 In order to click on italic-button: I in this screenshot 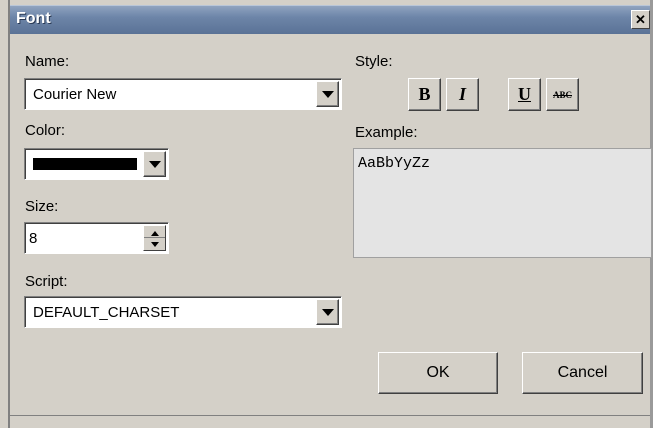, I will do `click(462, 94)`.